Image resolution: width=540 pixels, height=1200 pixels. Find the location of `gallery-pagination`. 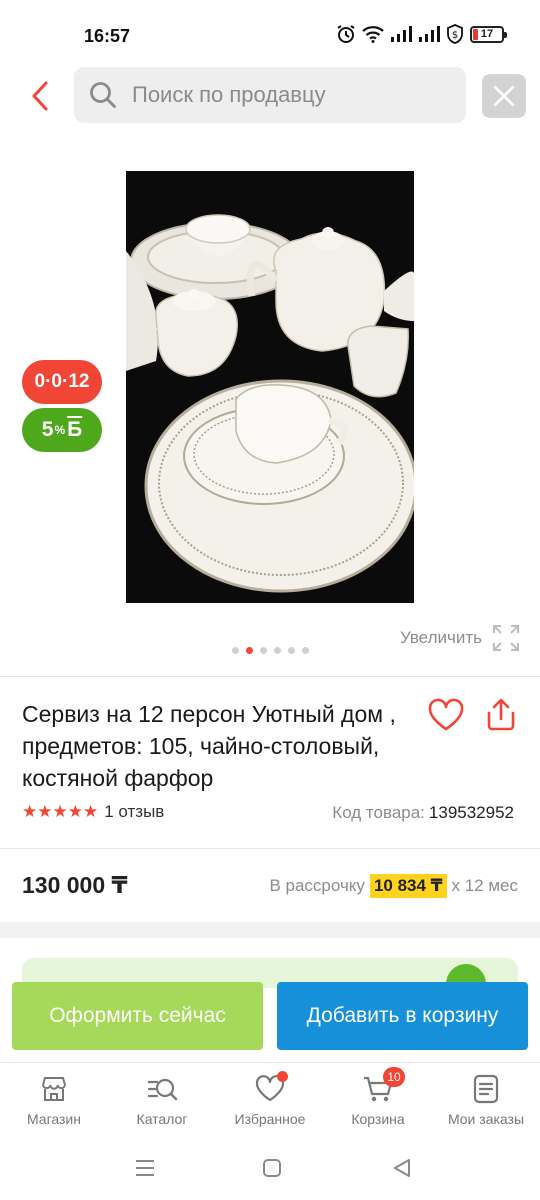

gallery-pagination is located at coordinates (270, 650).